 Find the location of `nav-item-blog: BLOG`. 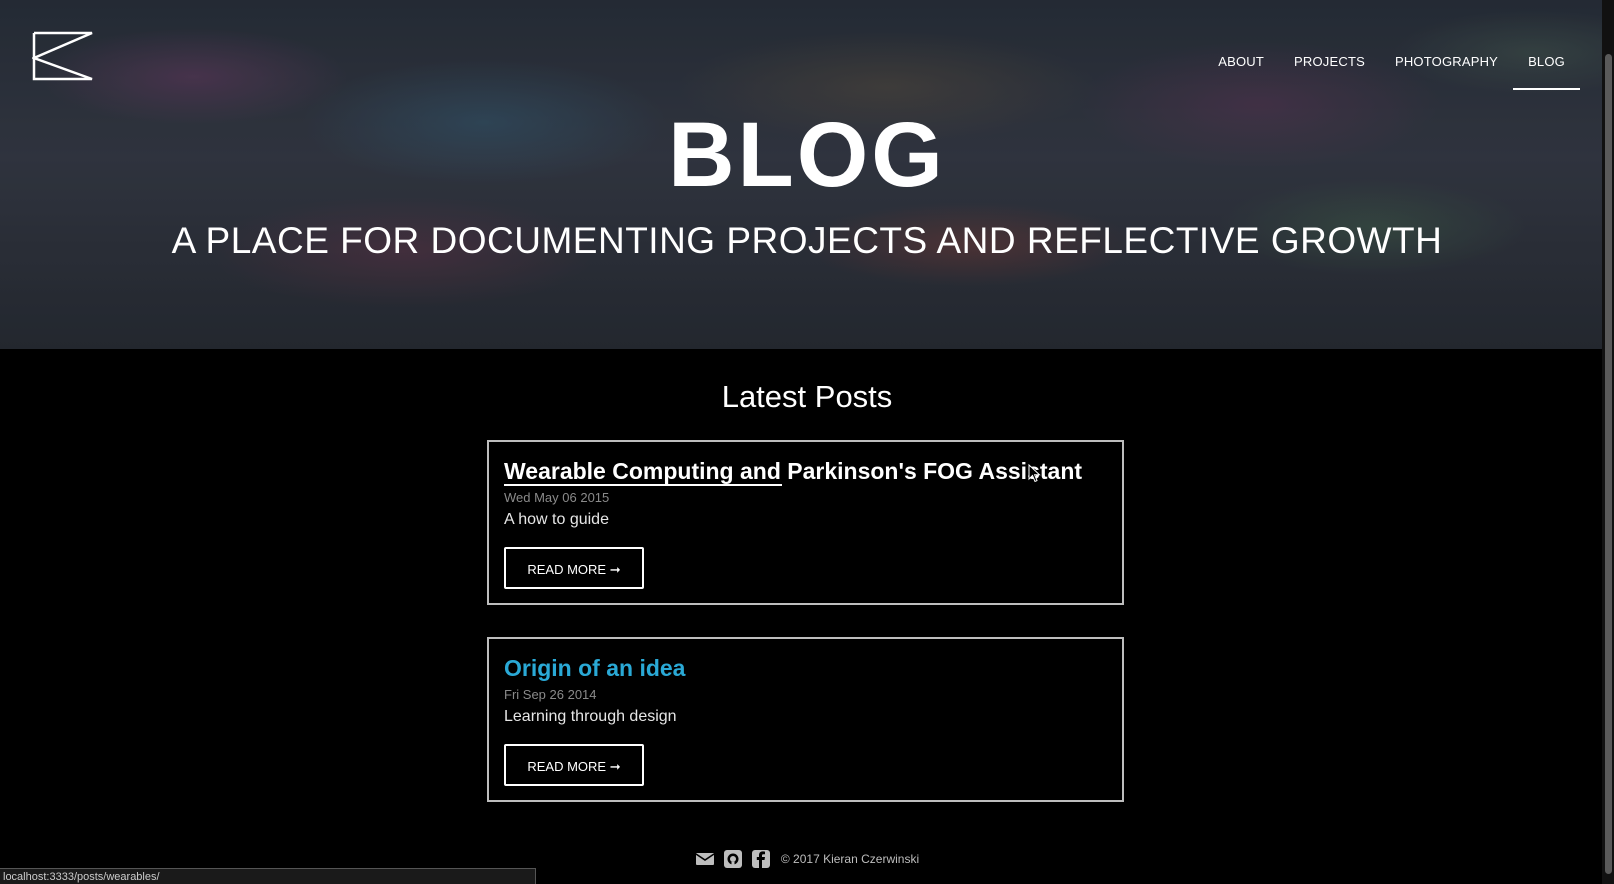

nav-item-blog: BLOG is located at coordinates (1546, 66).